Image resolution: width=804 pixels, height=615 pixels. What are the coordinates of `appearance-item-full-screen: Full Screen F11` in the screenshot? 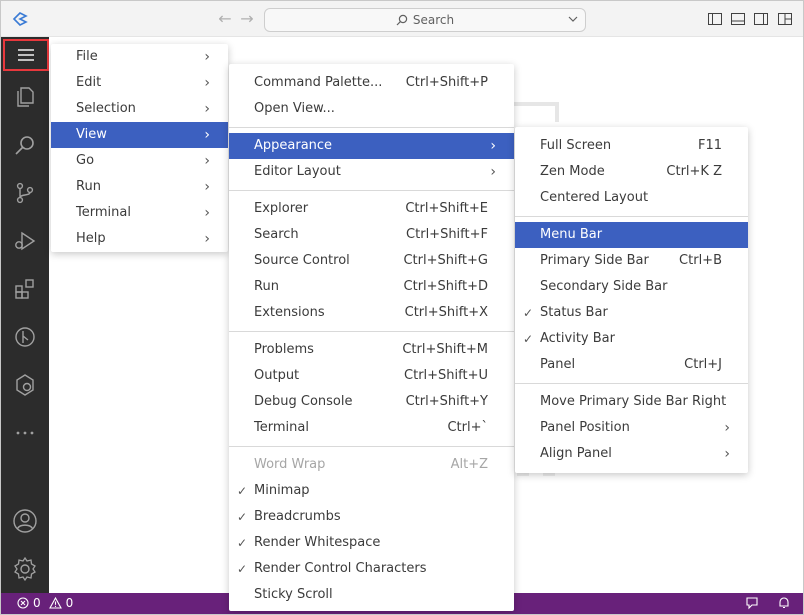 It's located at (631, 146).